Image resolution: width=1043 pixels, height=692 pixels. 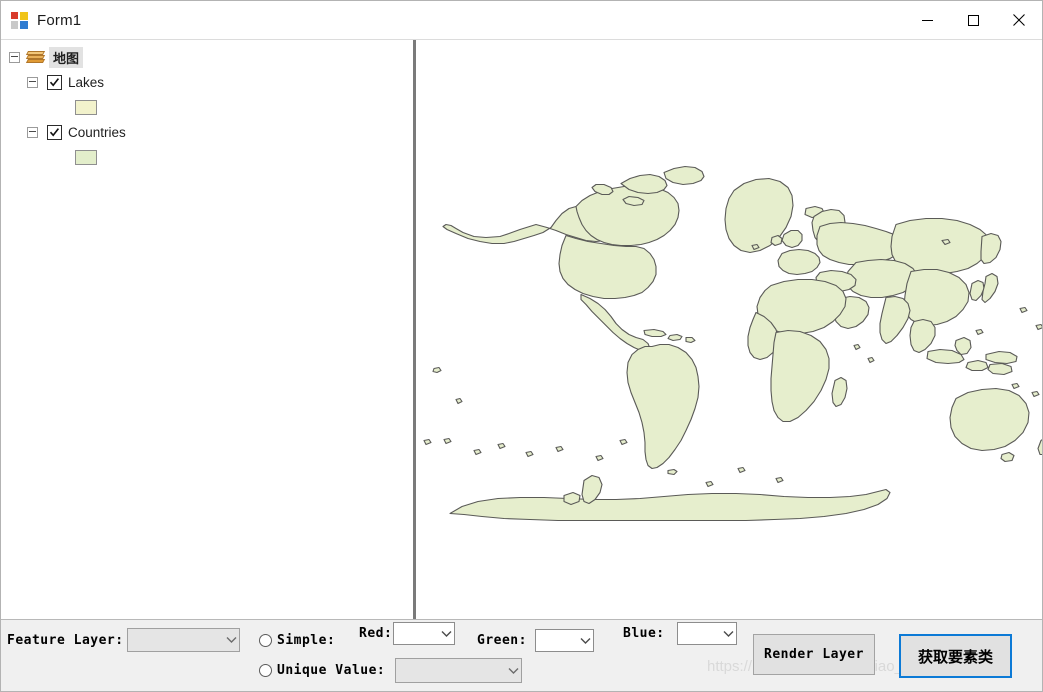 What do you see at coordinates (207, 57) in the screenshot?
I see `tree-node-root: 地图` at bounding box center [207, 57].